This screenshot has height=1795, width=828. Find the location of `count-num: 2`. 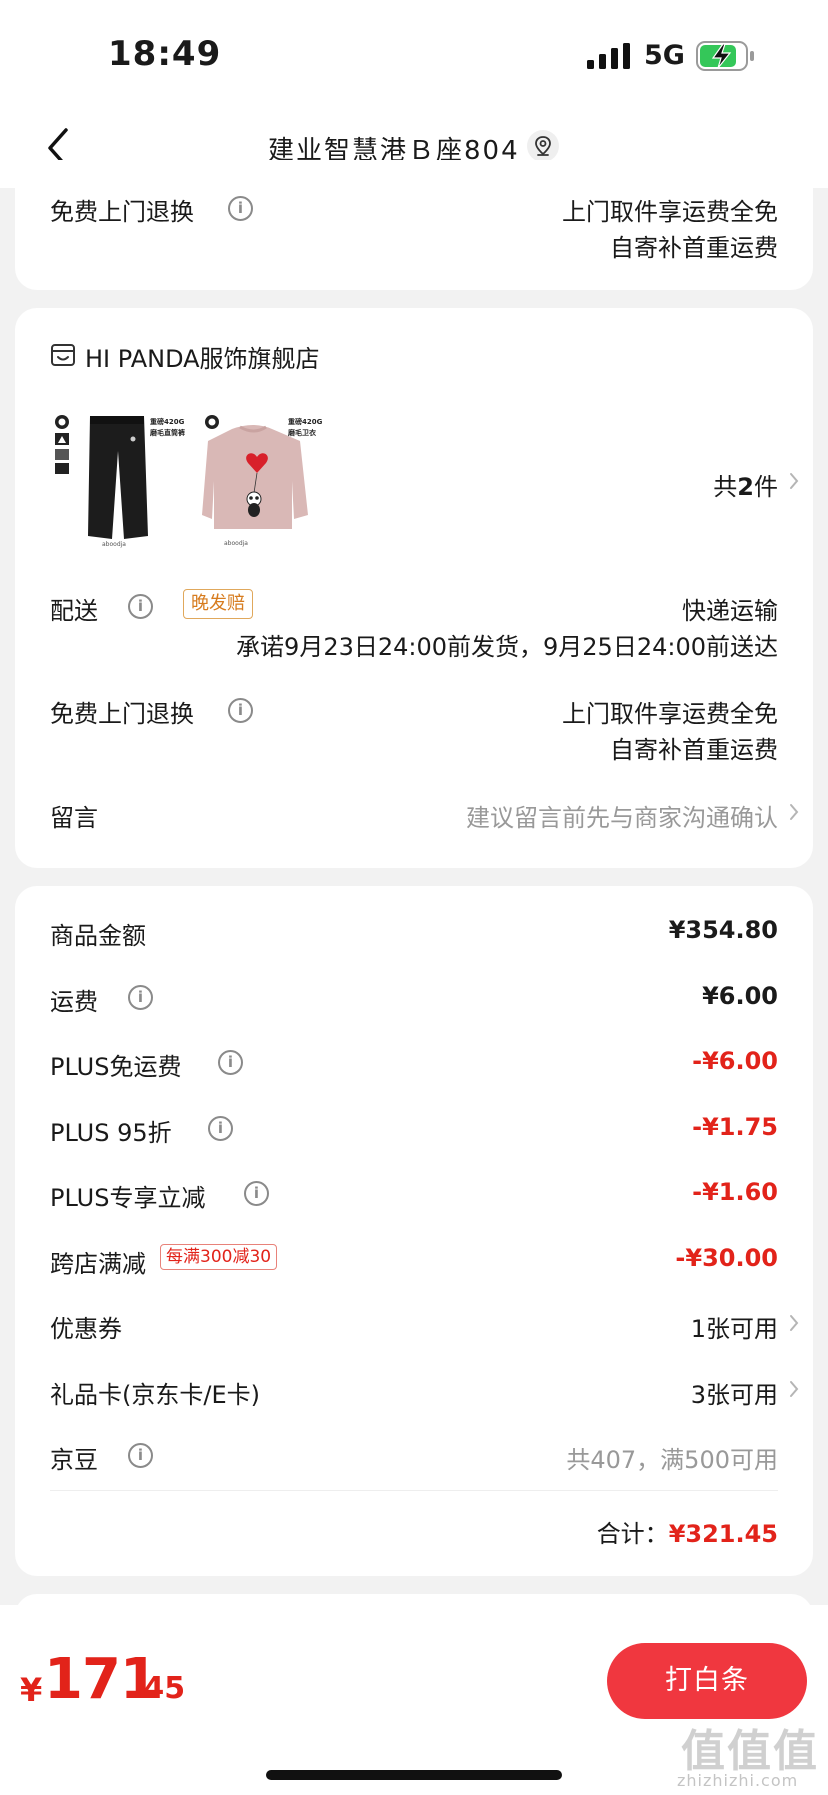

count-num: 2 is located at coordinates (745, 487).